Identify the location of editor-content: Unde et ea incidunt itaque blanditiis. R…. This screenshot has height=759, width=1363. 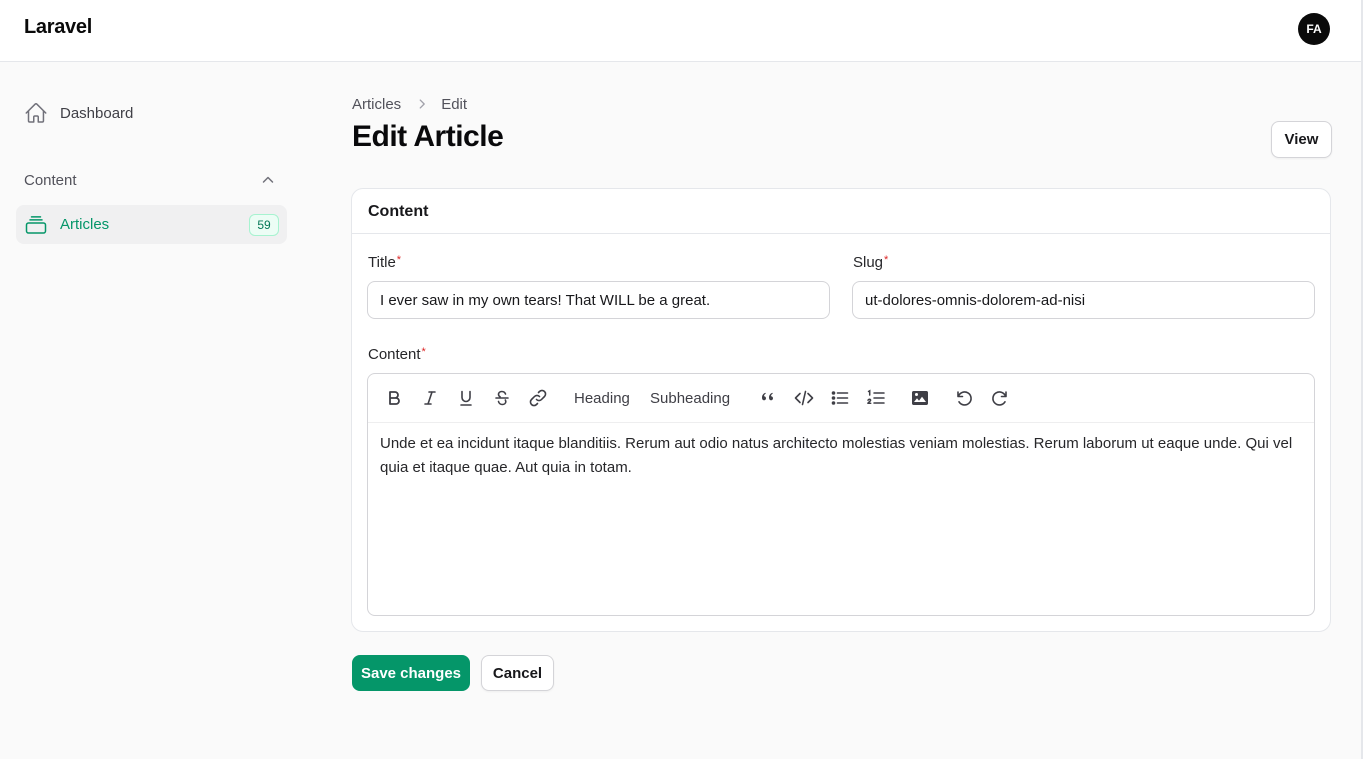
(841, 456).